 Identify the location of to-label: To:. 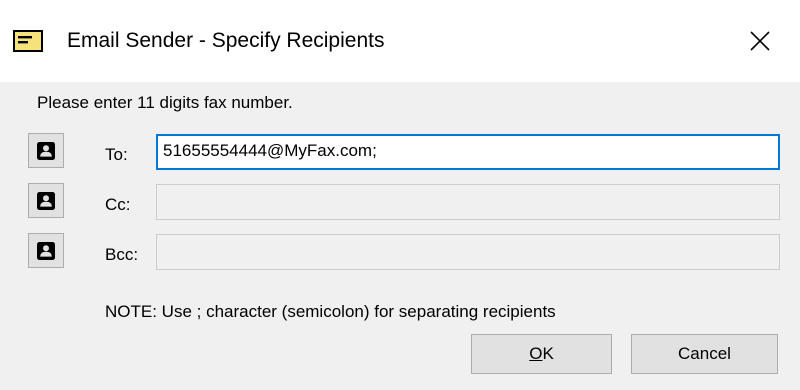
(116, 154).